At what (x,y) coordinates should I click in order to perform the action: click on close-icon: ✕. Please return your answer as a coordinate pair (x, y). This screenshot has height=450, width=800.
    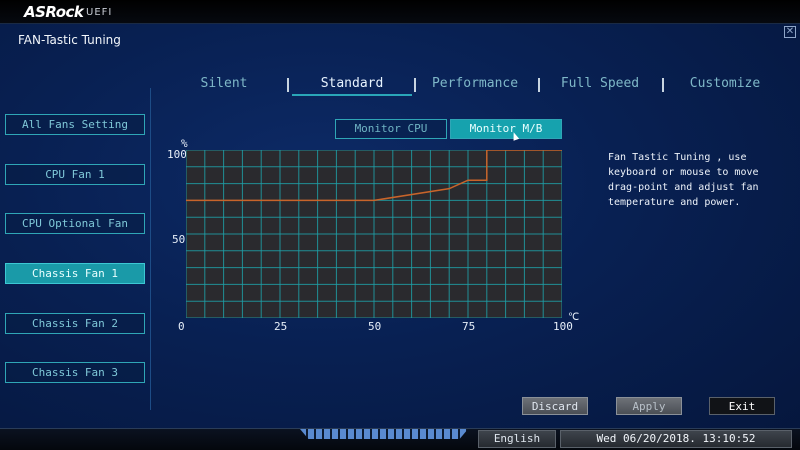
    Looking at the image, I should click on (790, 32).